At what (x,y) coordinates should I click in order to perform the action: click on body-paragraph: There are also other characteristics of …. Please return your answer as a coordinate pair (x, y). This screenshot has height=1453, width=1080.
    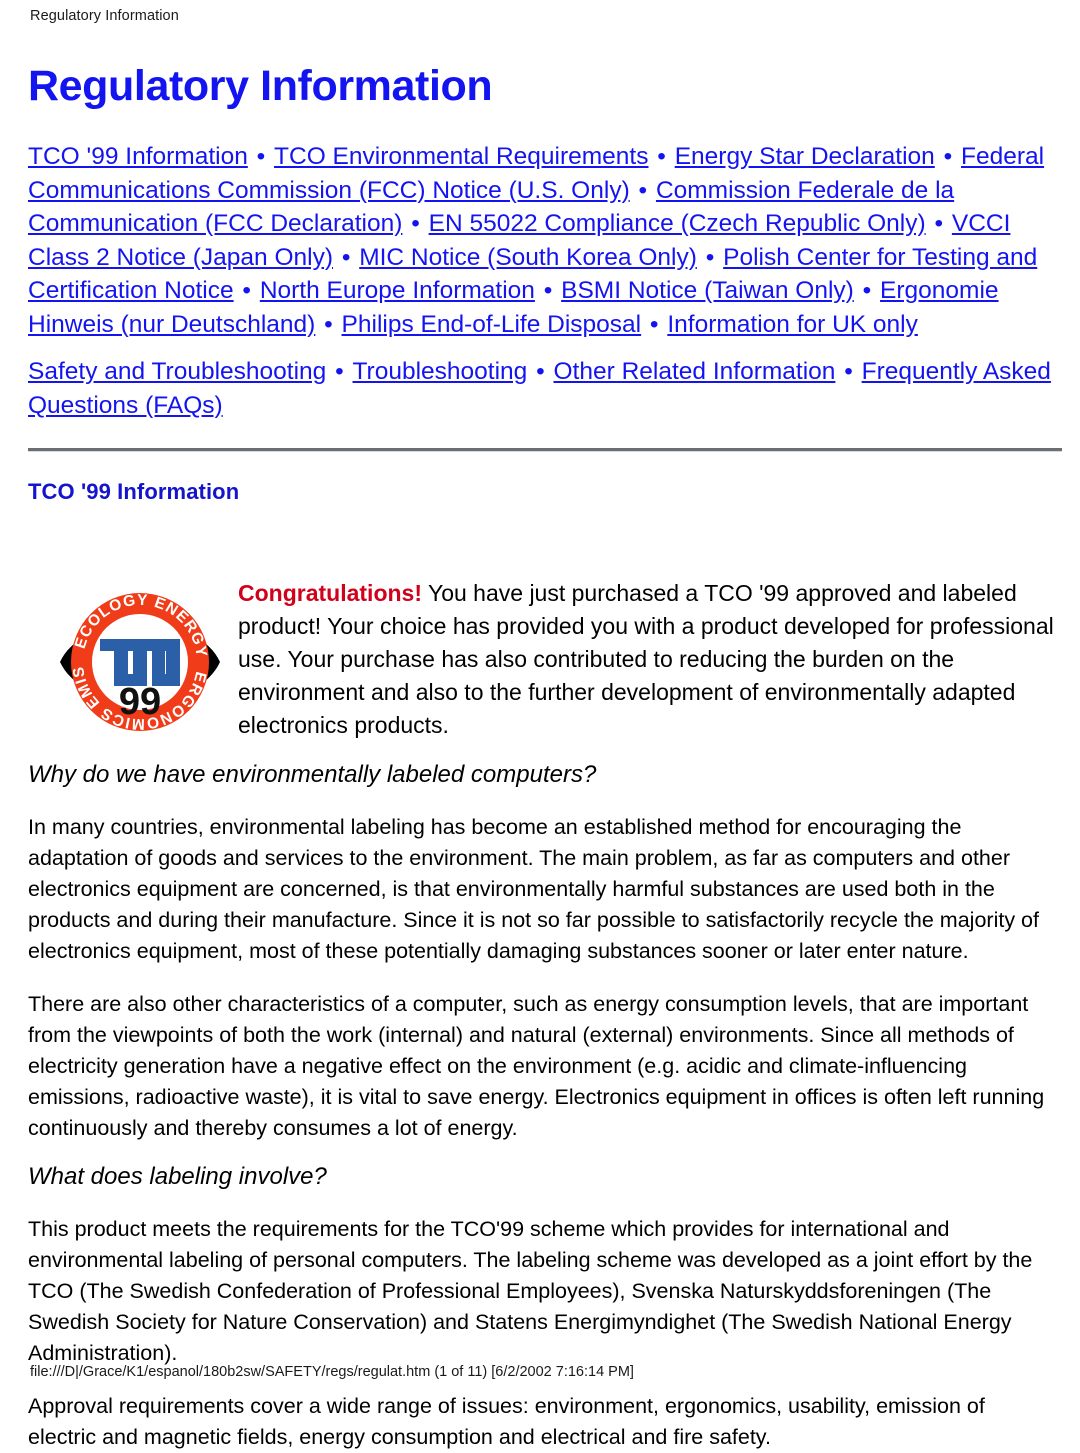
    Looking at the image, I should click on (536, 1066).